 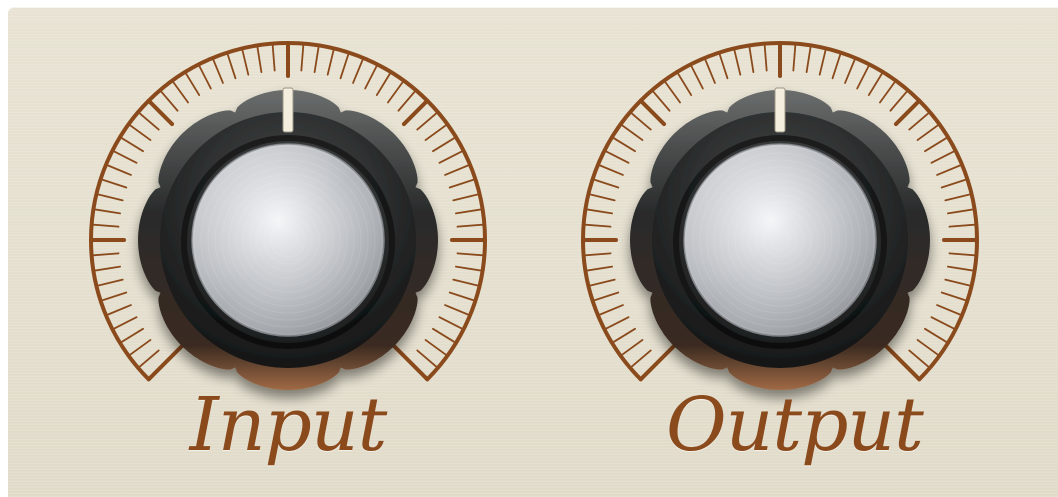 I want to click on input-label: Input, so click(x=288, y=425).